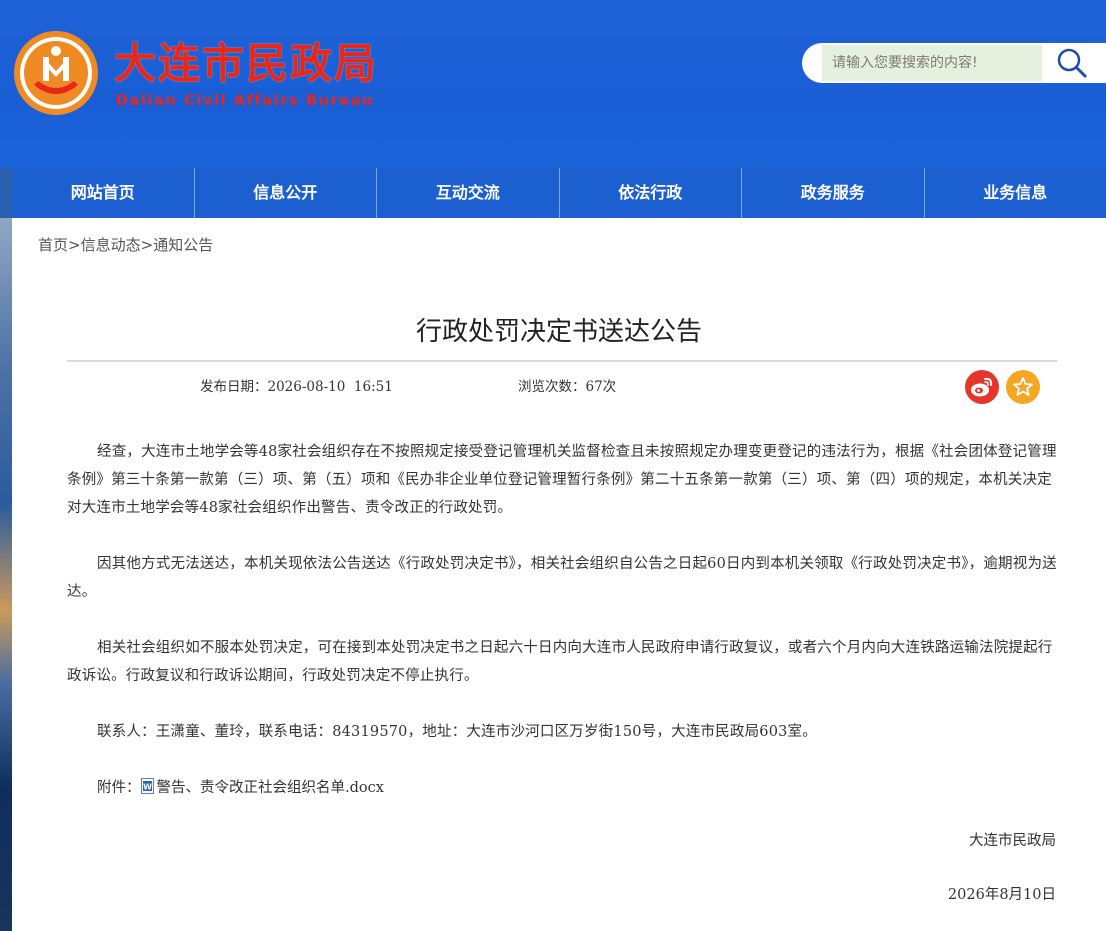 Image resolution: width=1106 pixels, height=931 pixels. I want to click on article-title: 行政处罚决定书送达公告, so click(558, 332).